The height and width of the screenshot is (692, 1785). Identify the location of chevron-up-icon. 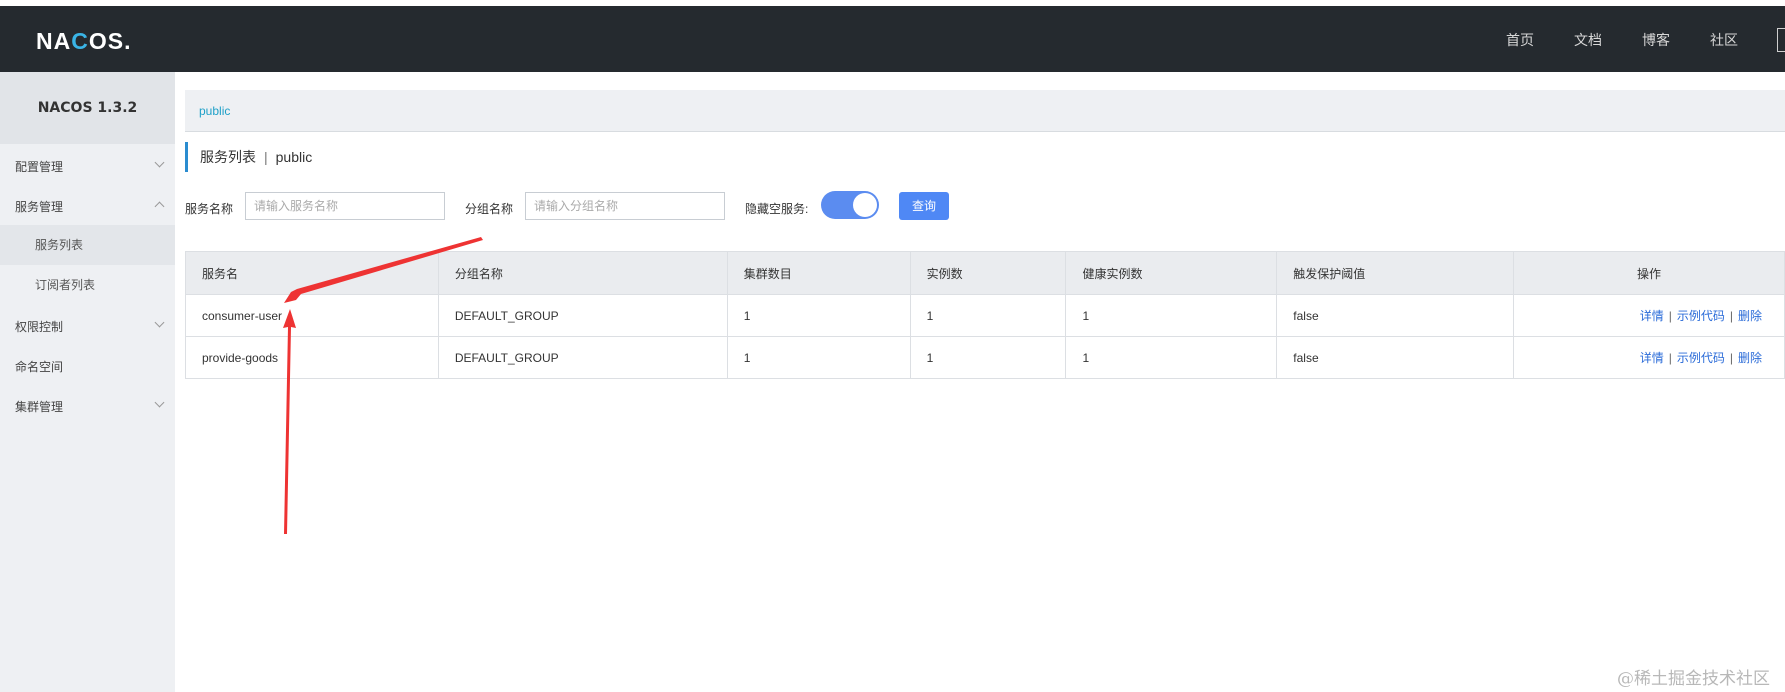
(159, 206).